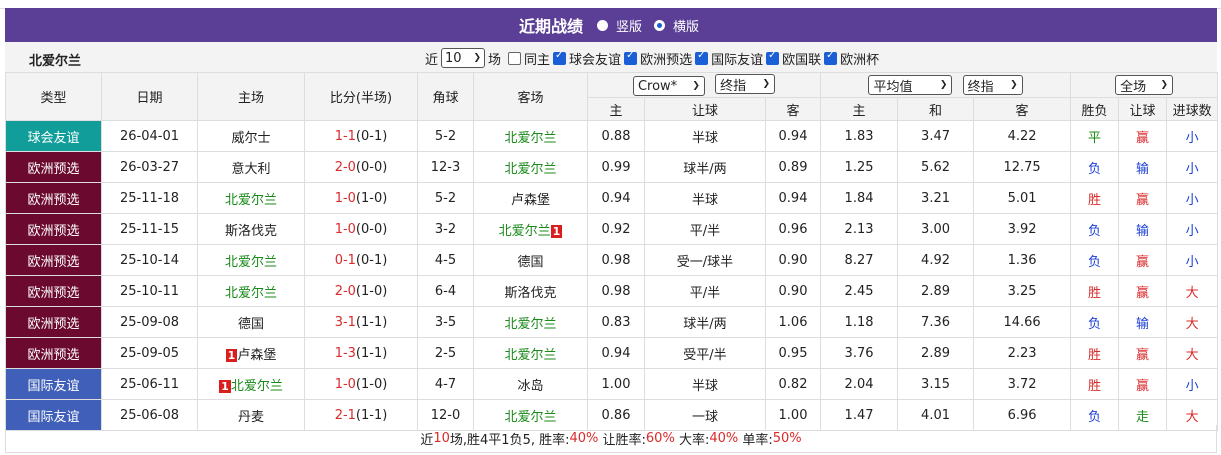  I want to click on euro-draw-odds: 2.89, so click(936, 353).